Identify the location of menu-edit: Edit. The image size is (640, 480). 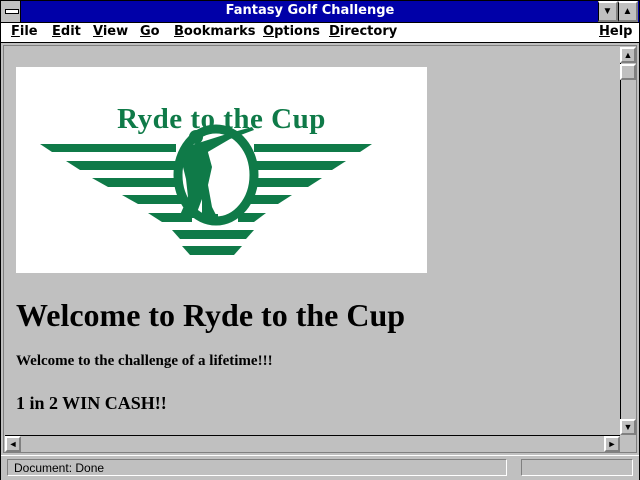
(66, 31).